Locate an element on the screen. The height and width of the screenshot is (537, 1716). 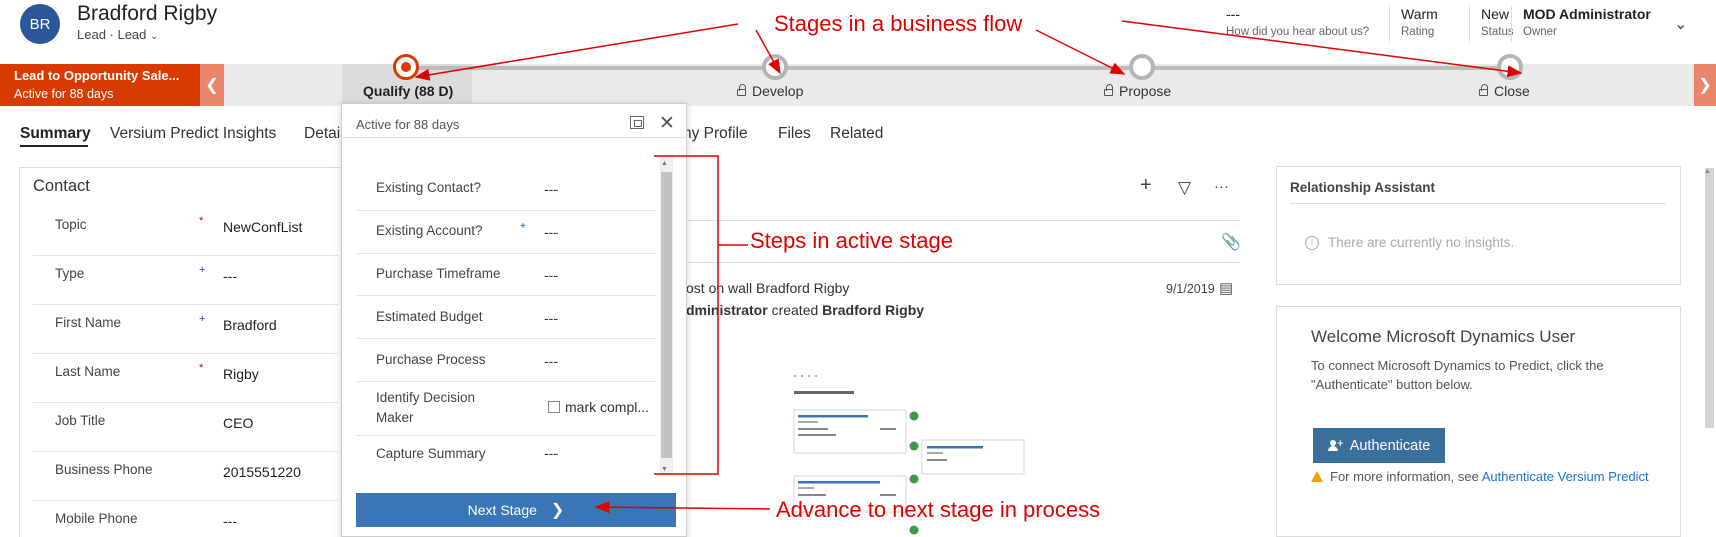
field-value: 2015551220 is located at coordinates (262, 472).